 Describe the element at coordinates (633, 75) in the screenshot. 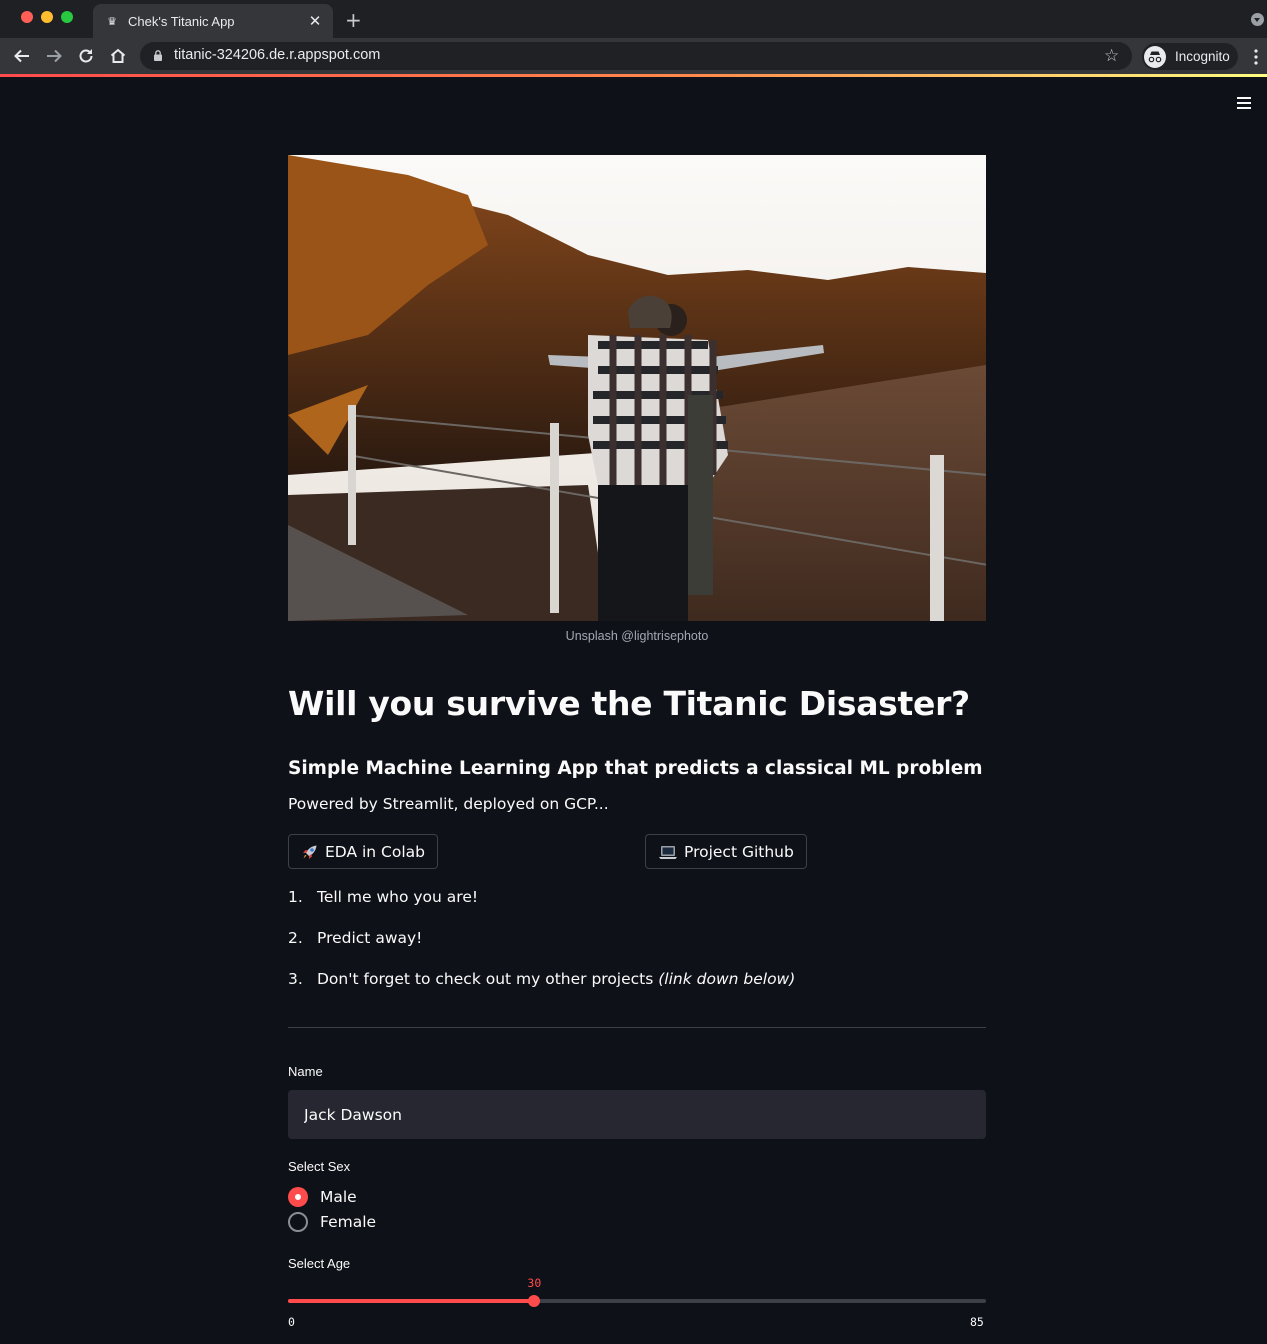

I see `streamlit-decoration-bar` at that location.